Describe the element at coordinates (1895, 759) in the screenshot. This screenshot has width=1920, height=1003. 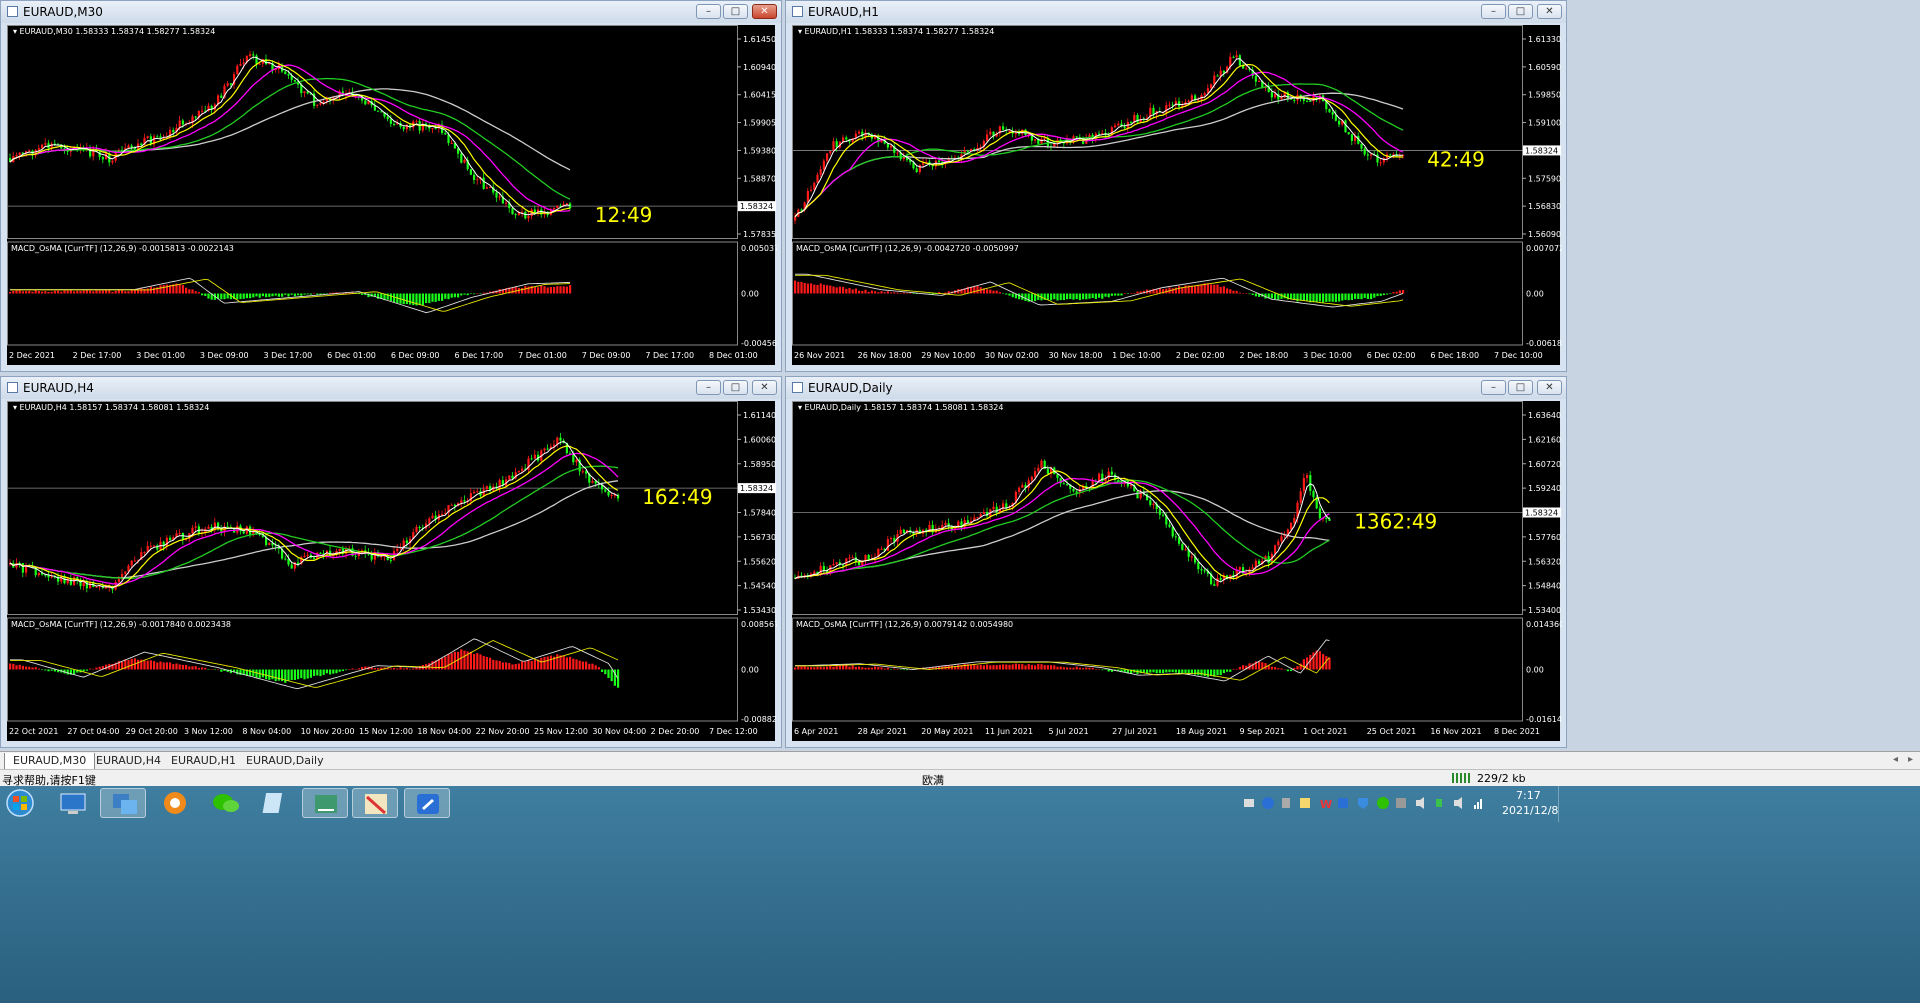
I see `tab-scroll-left-icon: ◂` at that location.